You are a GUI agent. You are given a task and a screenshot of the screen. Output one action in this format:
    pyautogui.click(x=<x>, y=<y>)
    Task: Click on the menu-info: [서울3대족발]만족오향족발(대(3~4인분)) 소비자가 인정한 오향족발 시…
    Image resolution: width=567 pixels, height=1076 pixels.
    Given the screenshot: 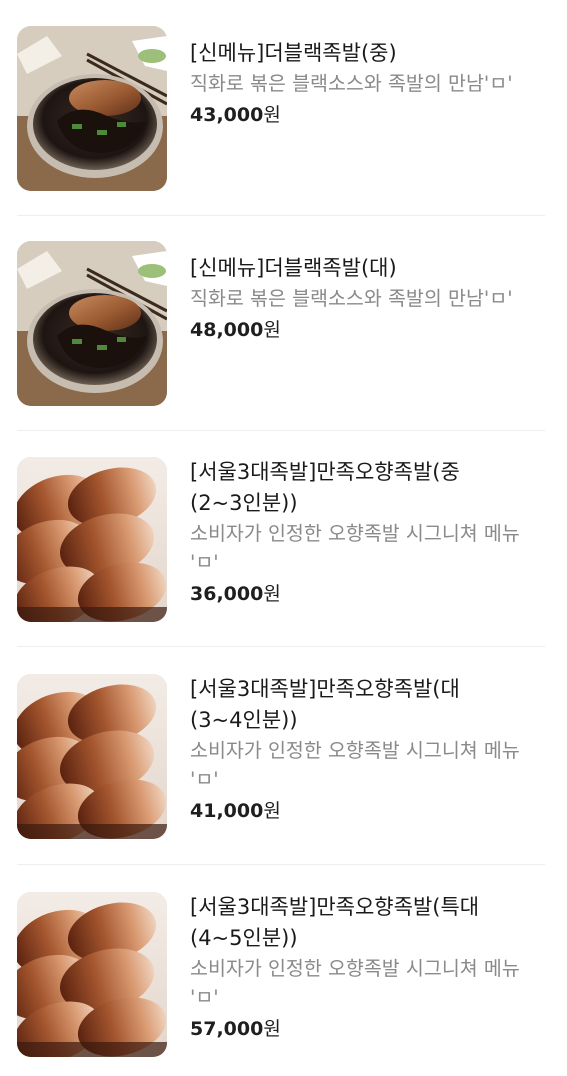 What is the action you would take?
    pyautogui.click(x=370, y=749)
    